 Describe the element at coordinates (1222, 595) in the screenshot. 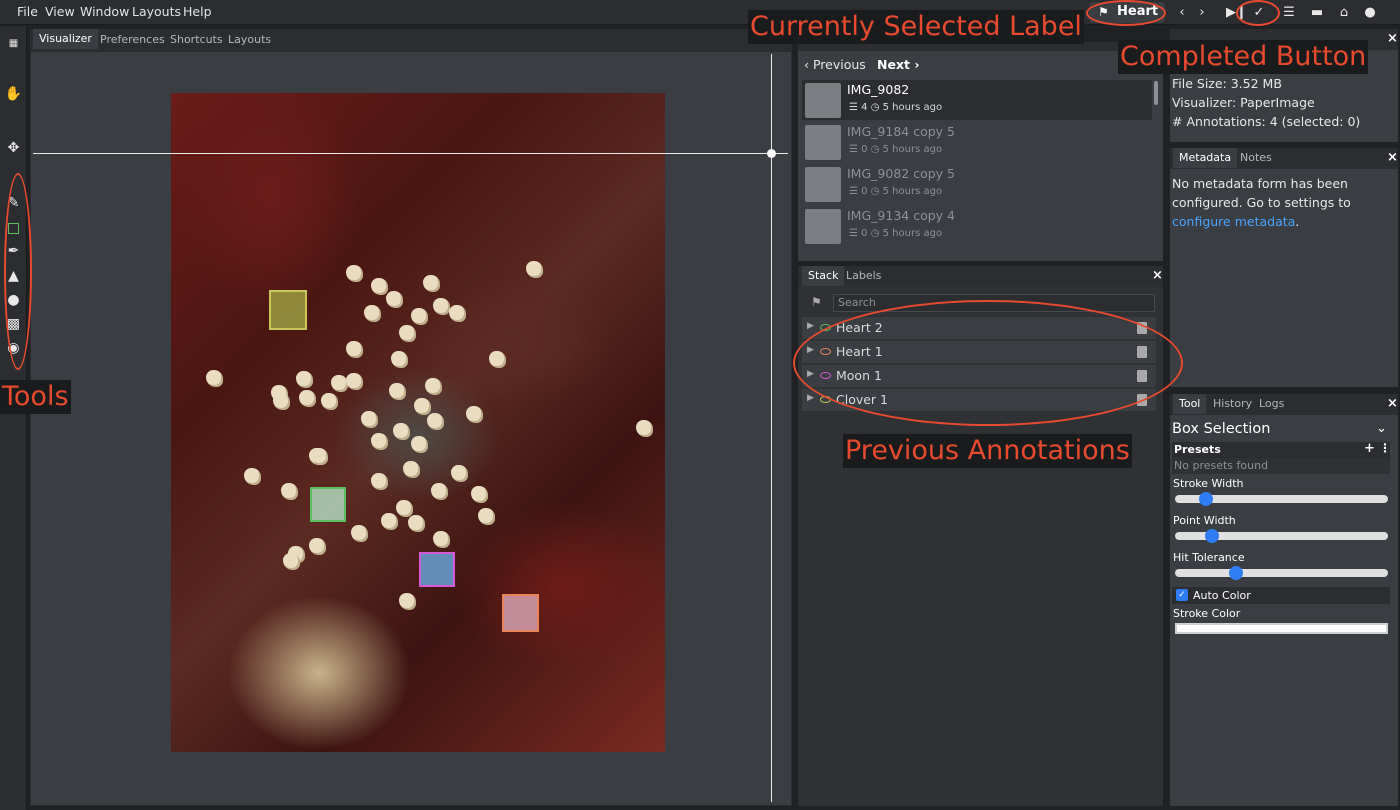

I see `auto-color-label: Auto Color` at that location.